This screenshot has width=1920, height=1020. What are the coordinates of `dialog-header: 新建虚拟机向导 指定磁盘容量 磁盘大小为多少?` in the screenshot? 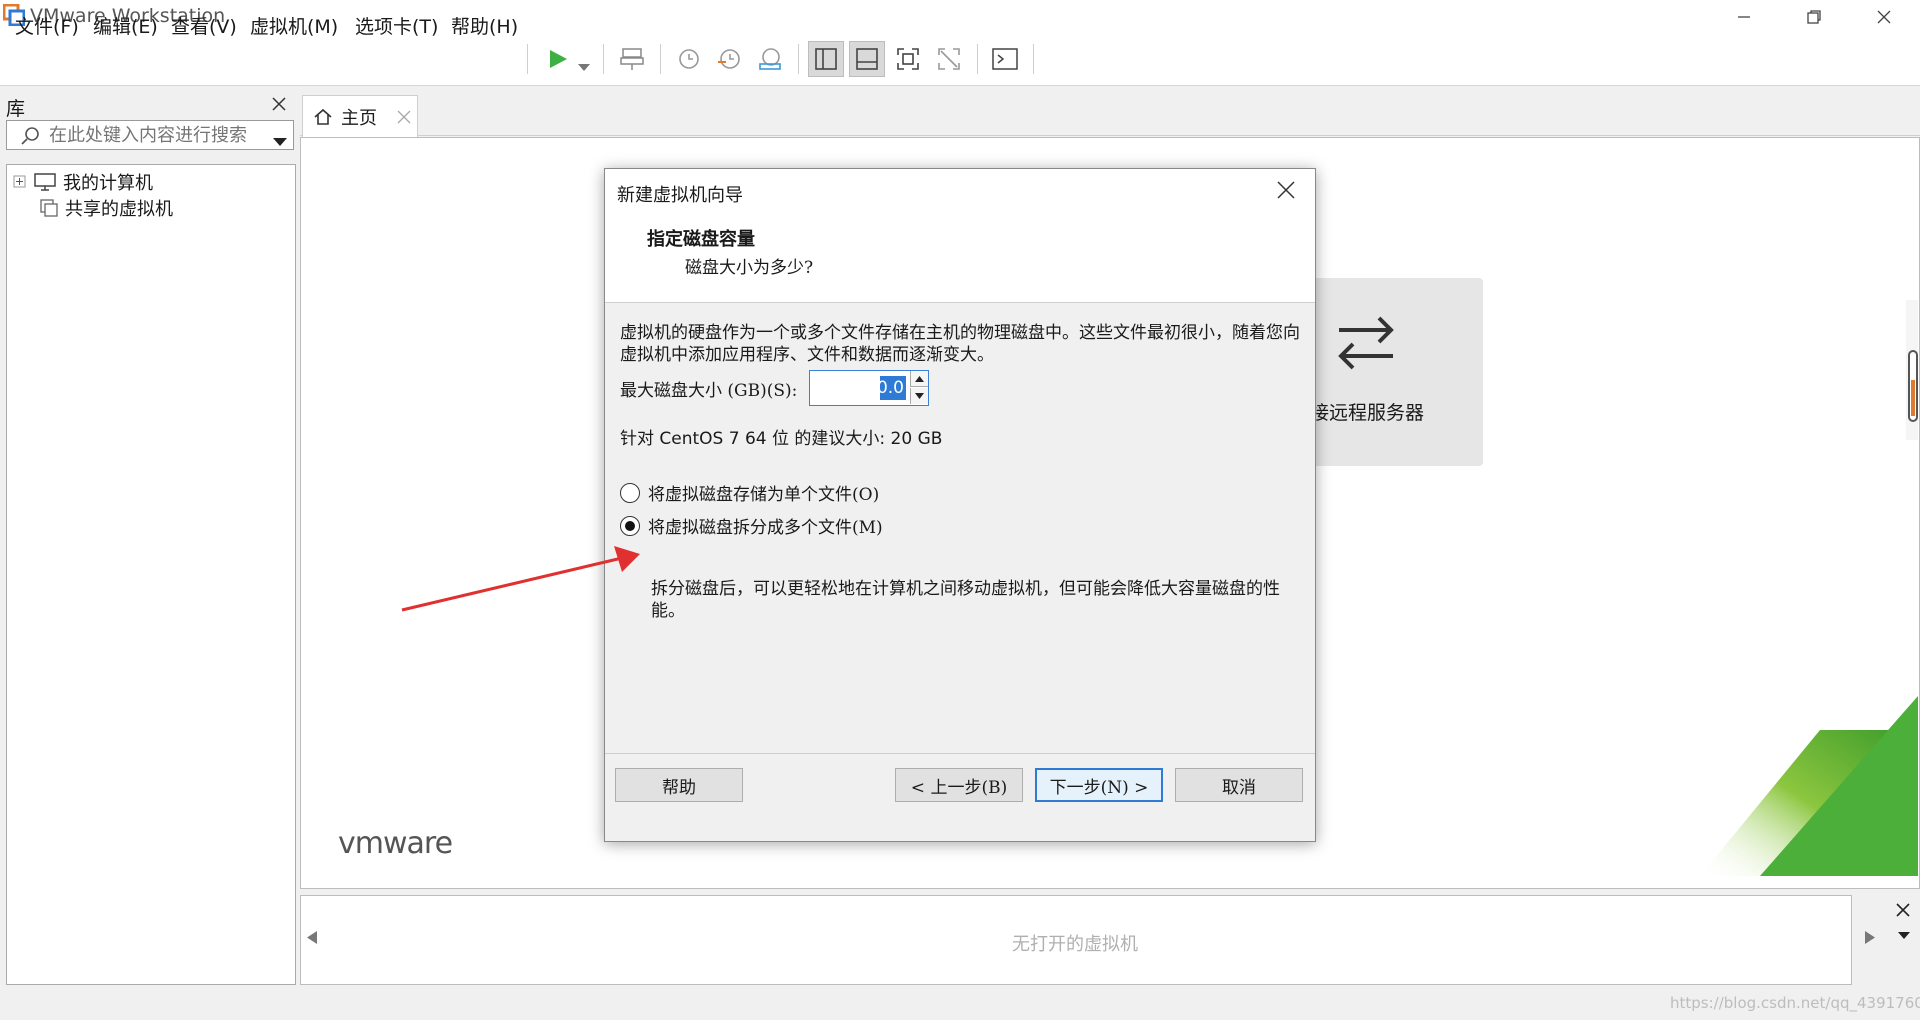 It's located at (960, 236).